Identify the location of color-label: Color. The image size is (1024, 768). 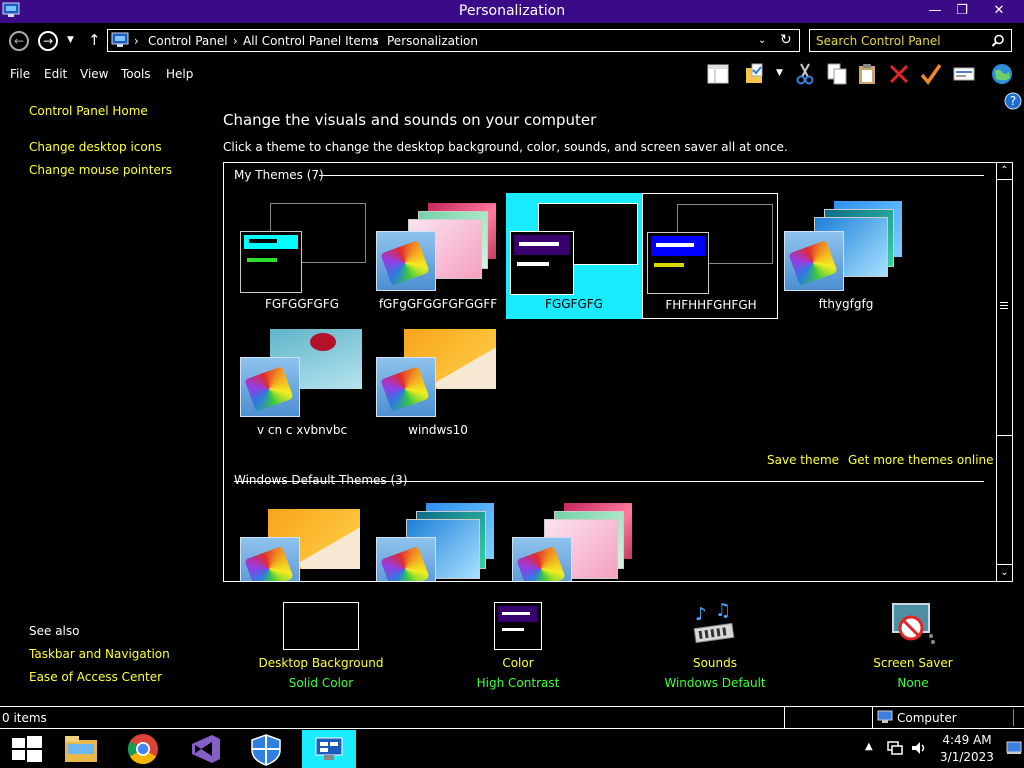
(518, 663).